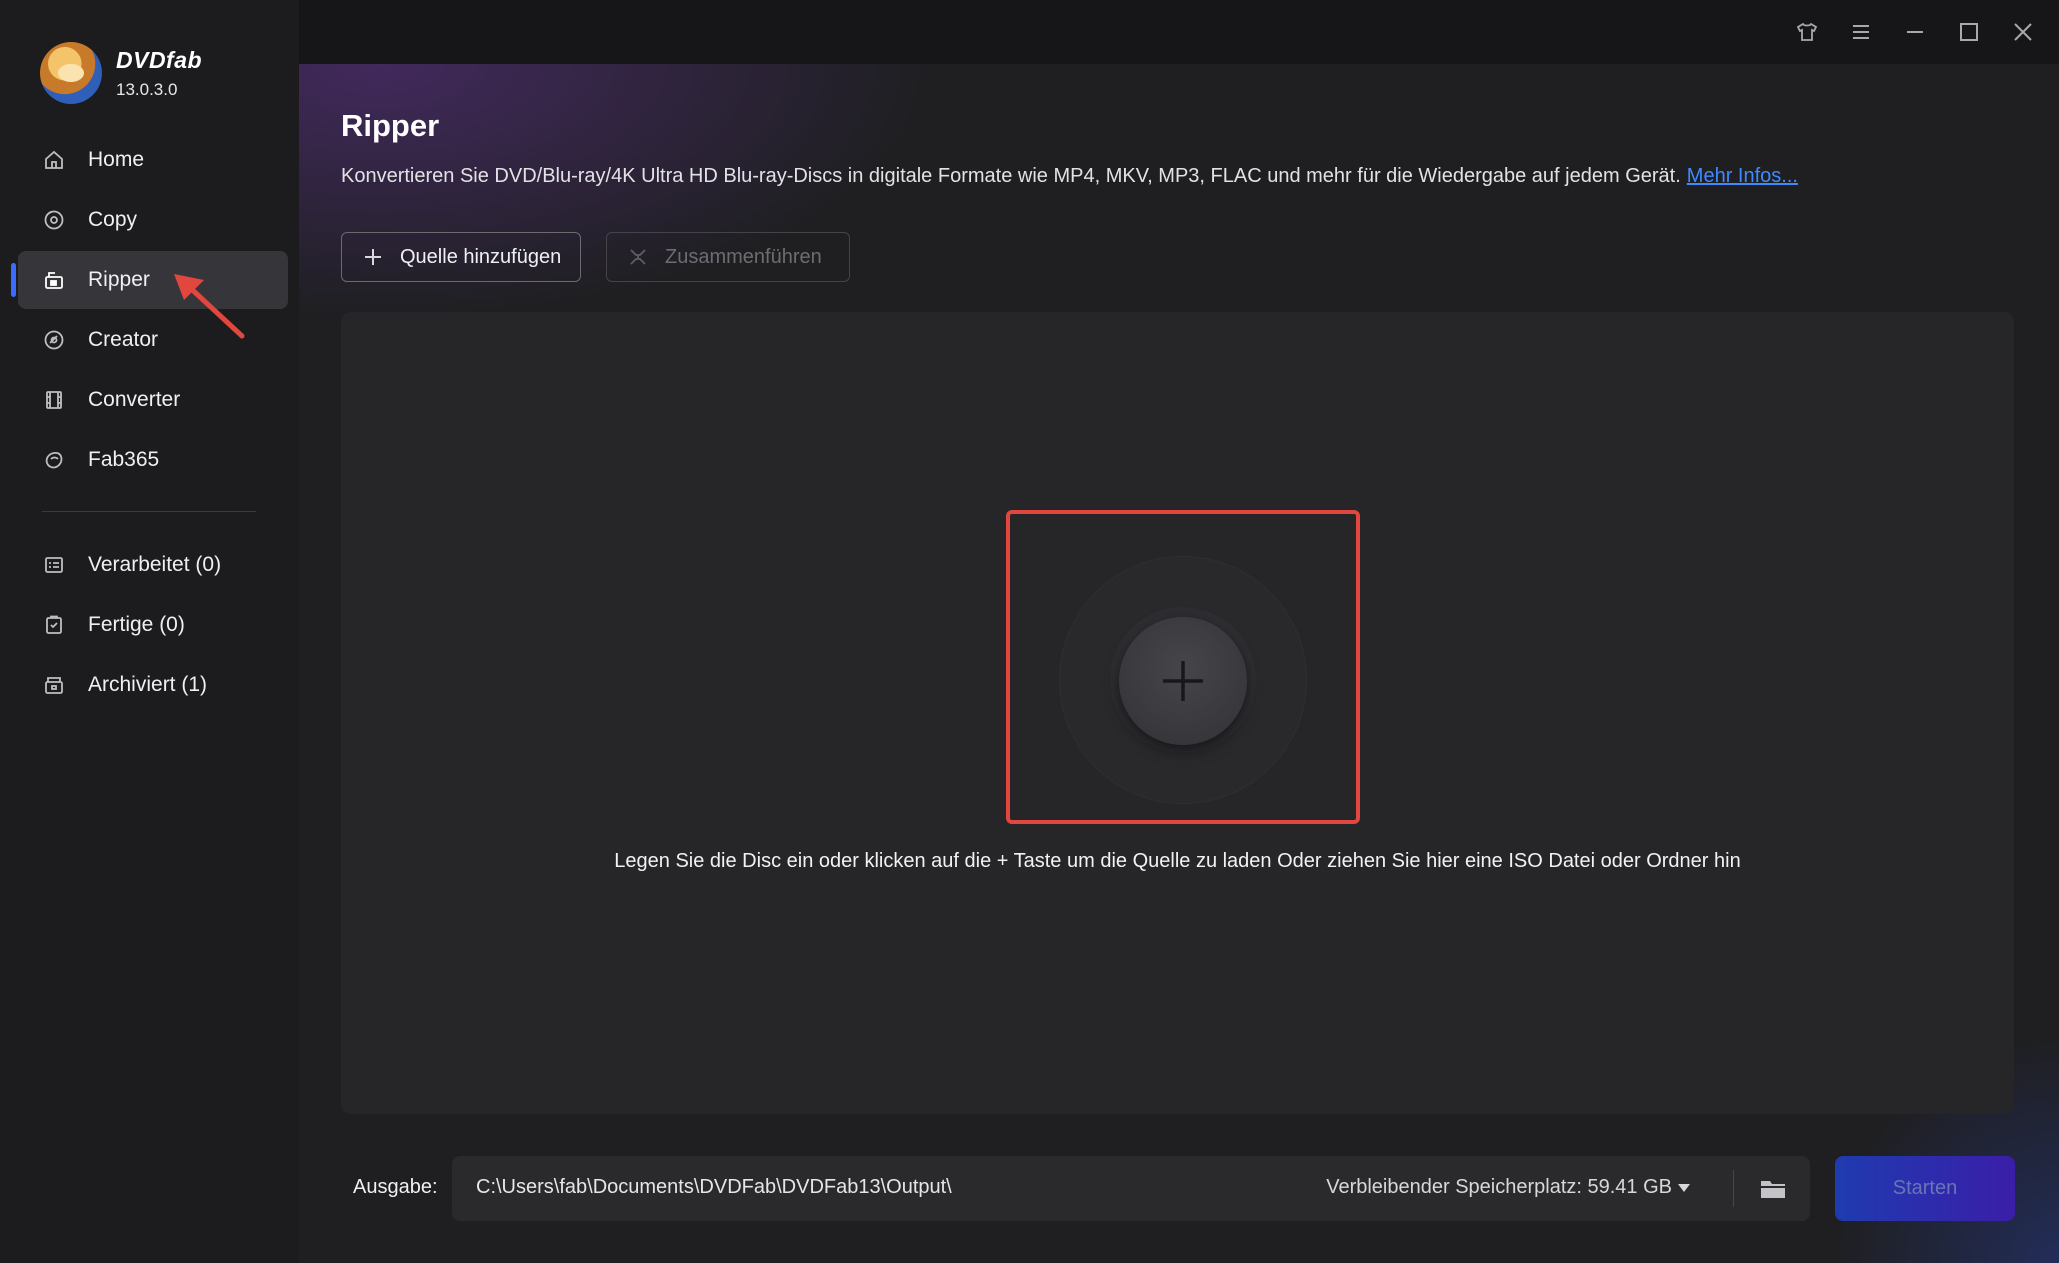 Image resolution: width=2059 pixels, height=1263 pixels. I want to click on brand: DVDfab 13.0.3.0, so click(121, 73).